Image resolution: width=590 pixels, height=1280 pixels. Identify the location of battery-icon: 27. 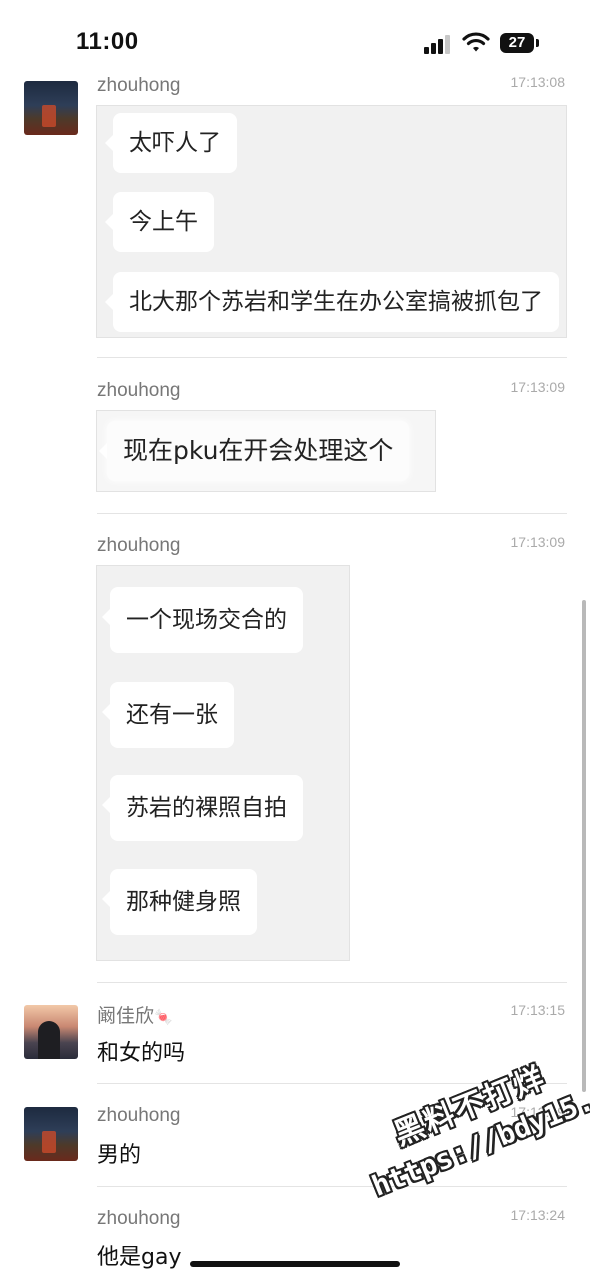
(517, 43).